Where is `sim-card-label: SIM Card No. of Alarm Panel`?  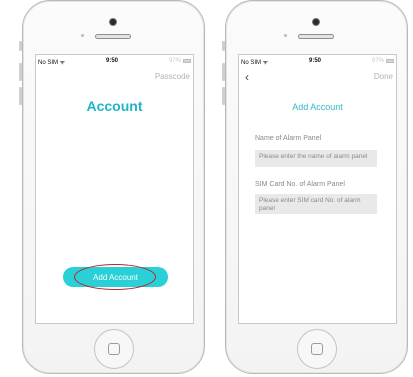 sim-card-label: SIM Card No. of Alarm Panel is located at coordinates (300, 184).